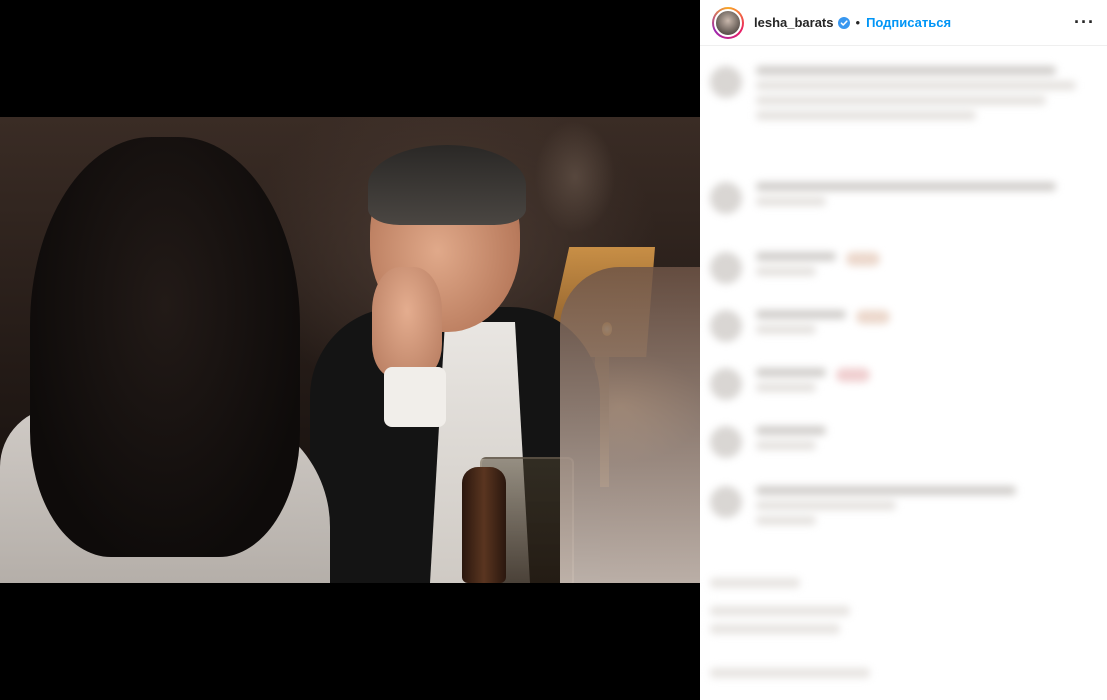 The image size is (1107, 700). What do you see at coordinates (908, 22) in the screenshot?
I see `follow-button: Подписаться` at bounding box center [908, 22].